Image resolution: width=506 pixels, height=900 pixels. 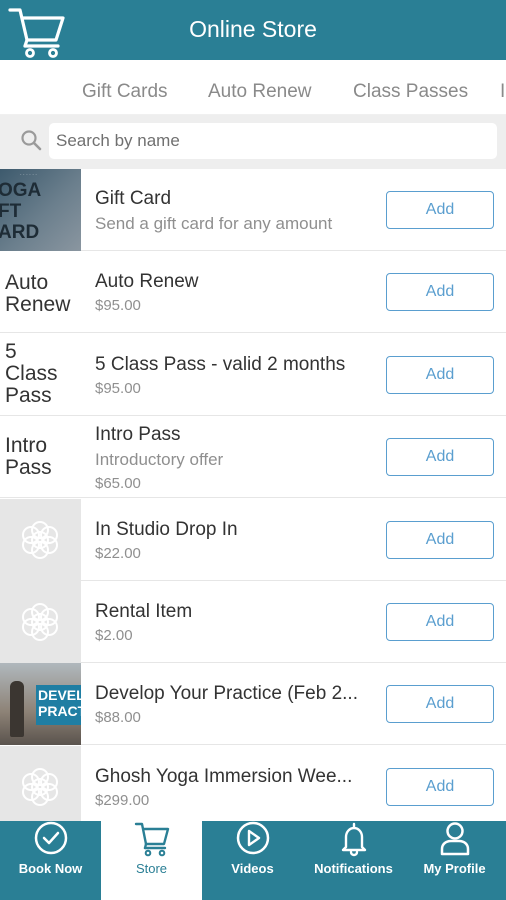 I want to click on nav-videos: Videos, so click(x=252, y=860).